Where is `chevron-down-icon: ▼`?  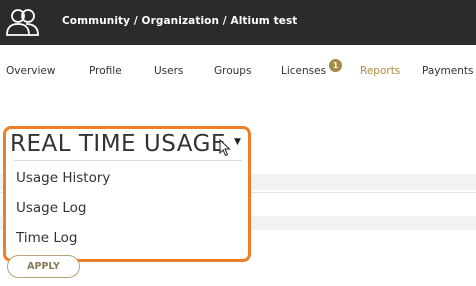 chevron-down-icon: ▼ is located at coordinates (237, 142).